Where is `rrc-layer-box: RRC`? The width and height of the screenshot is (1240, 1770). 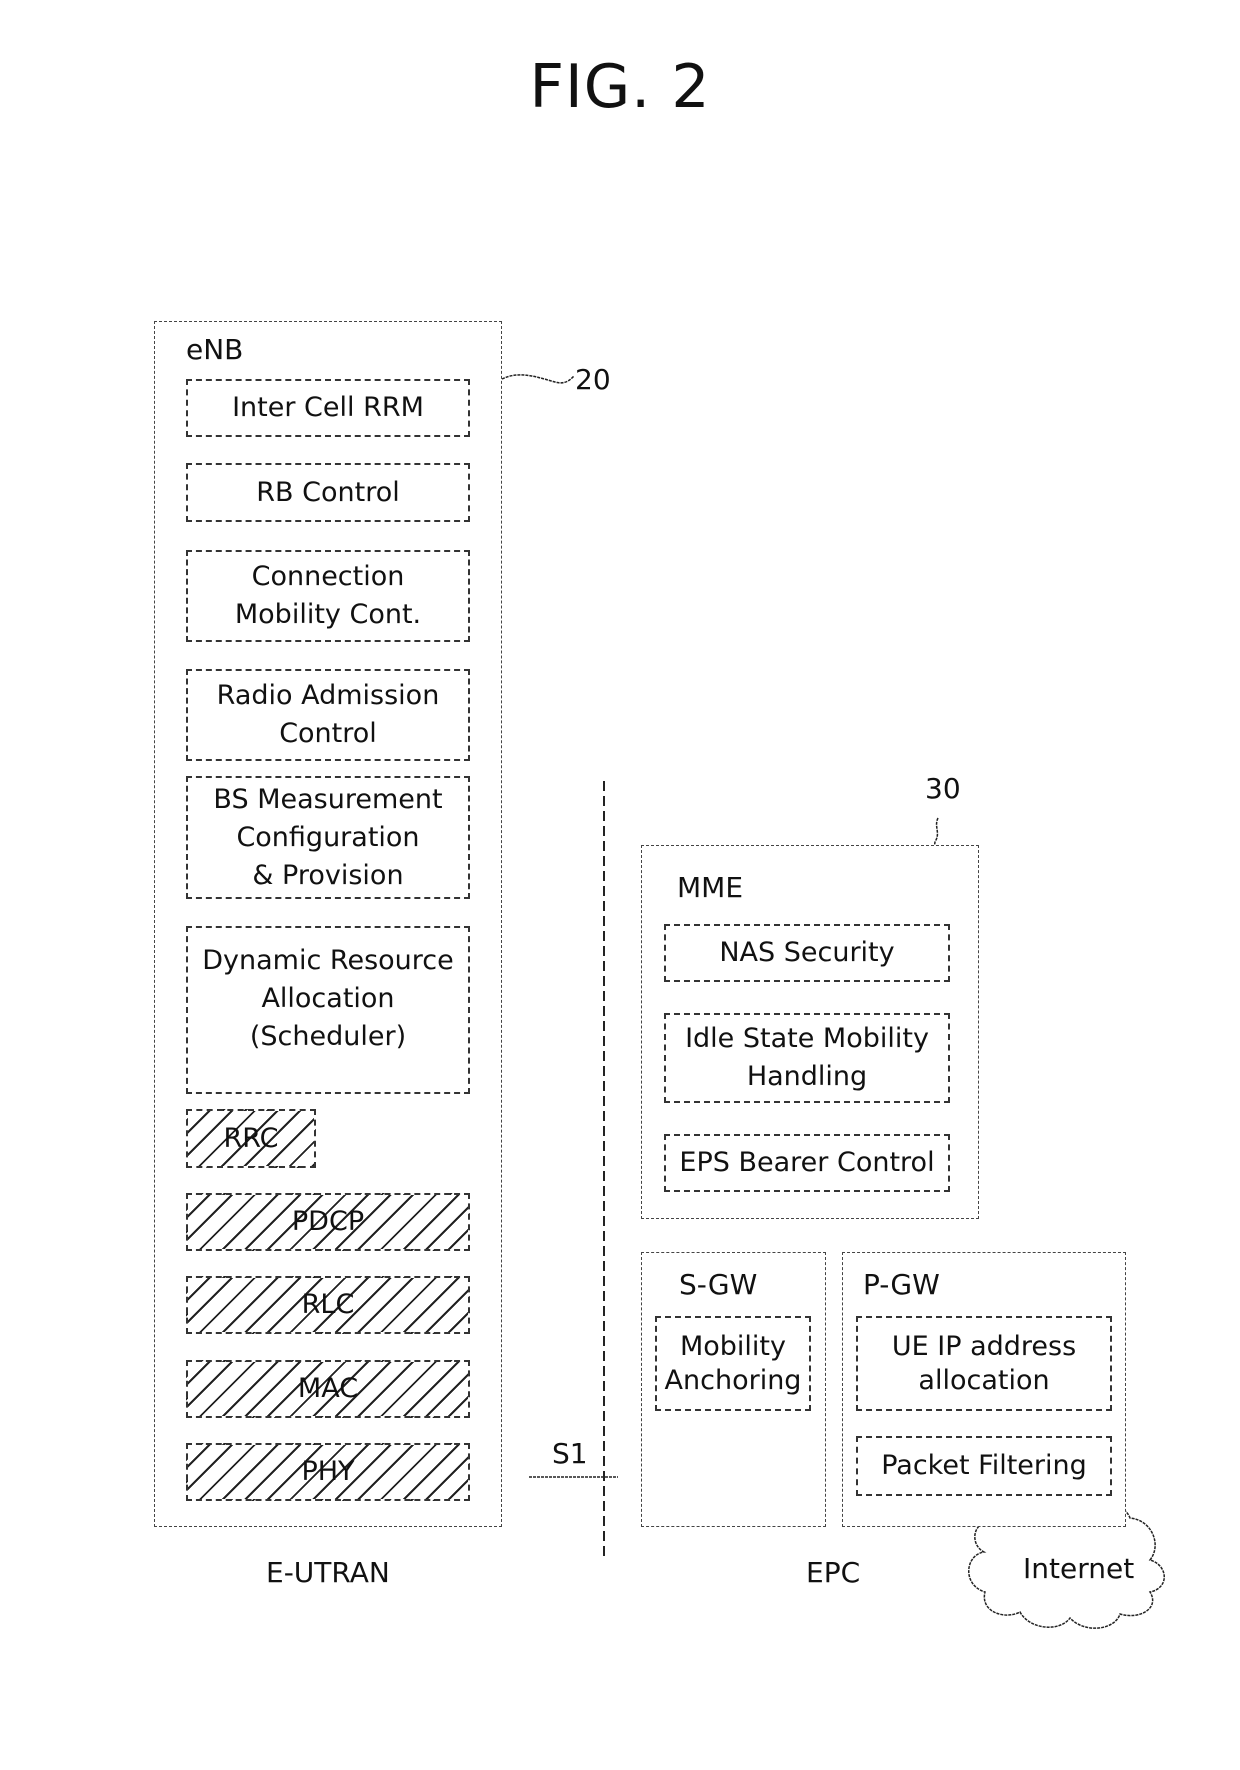 rrc-layer-box: RRC is located at coordinates (251, 1138).